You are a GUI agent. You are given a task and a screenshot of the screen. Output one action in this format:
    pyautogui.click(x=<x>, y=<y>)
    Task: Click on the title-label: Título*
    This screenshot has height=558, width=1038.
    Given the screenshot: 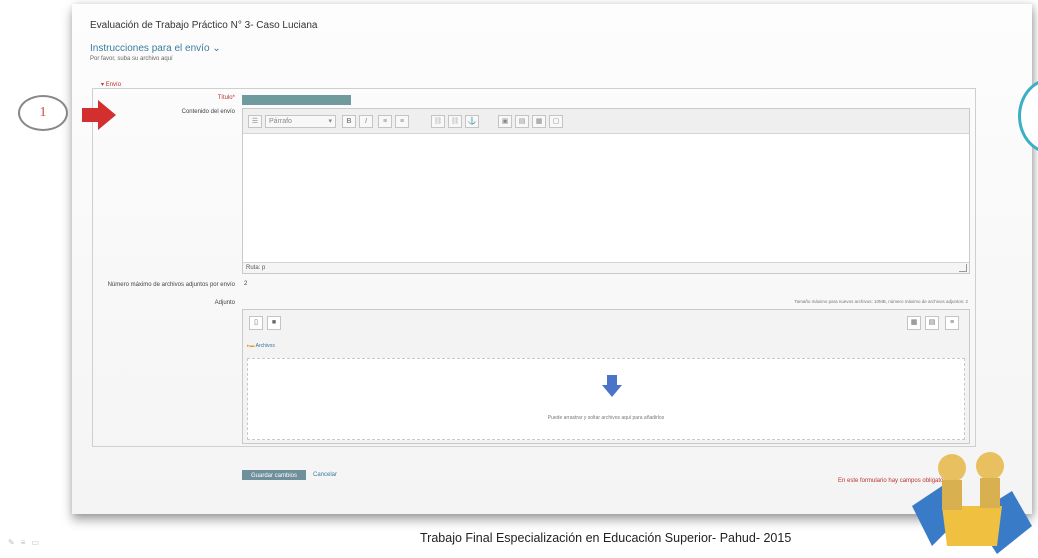 What is the action you would take?
    pyautogui.click(x=226, y=98)
    